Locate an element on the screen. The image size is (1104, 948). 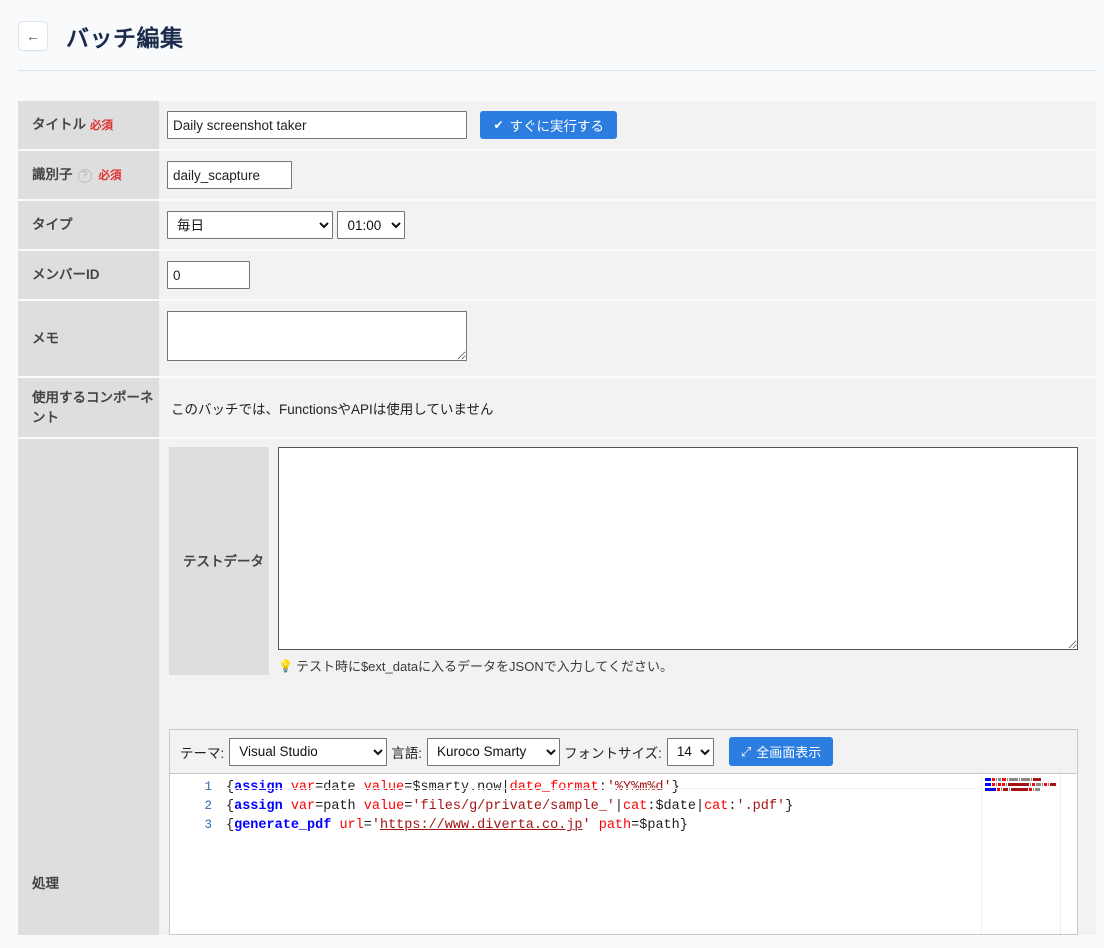
cell-title: ✔ すぐに実行する is located at coordinates (627, 126).